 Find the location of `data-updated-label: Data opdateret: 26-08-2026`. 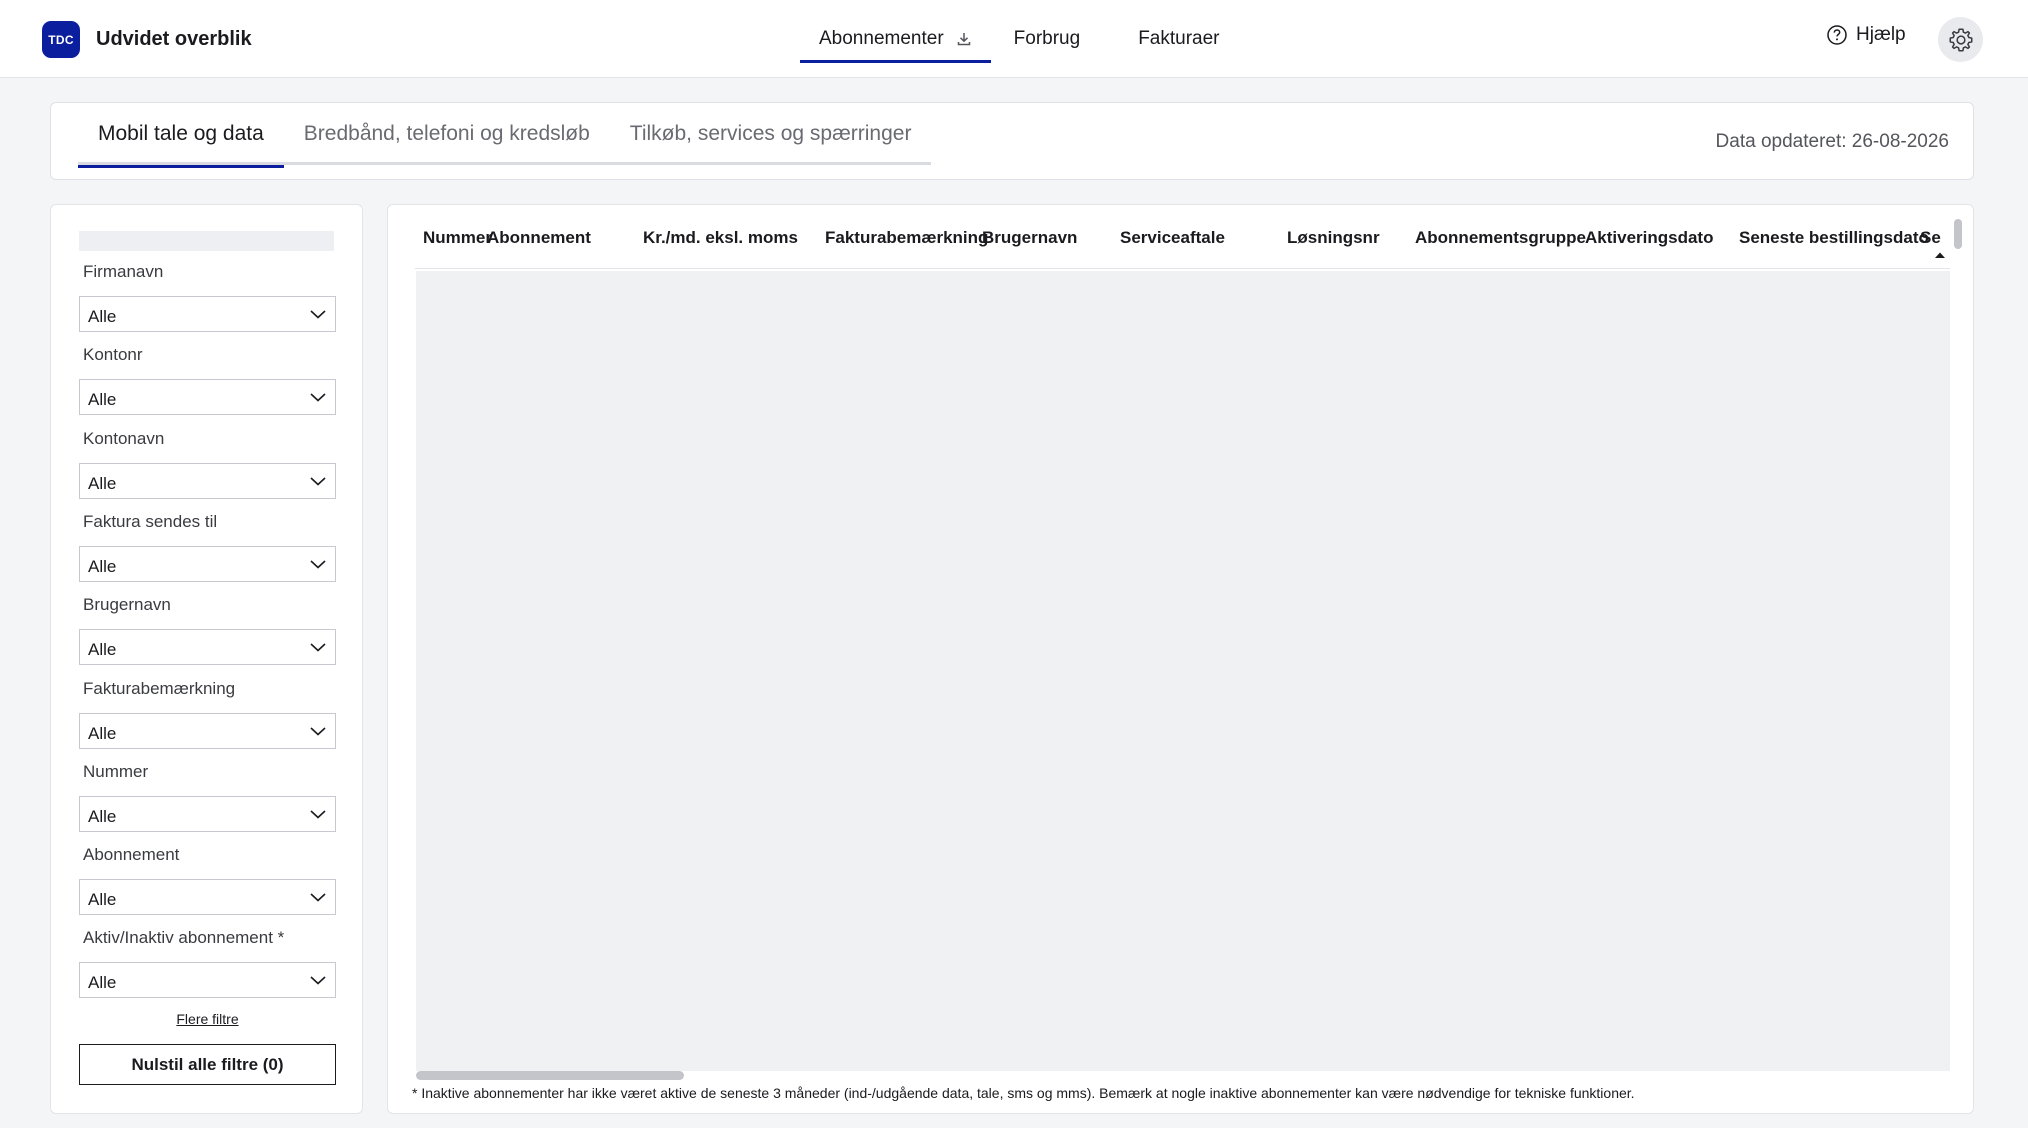

data-updated-label: Data opdateret: 26-08-2026 is located at coordinates (1832, 141).